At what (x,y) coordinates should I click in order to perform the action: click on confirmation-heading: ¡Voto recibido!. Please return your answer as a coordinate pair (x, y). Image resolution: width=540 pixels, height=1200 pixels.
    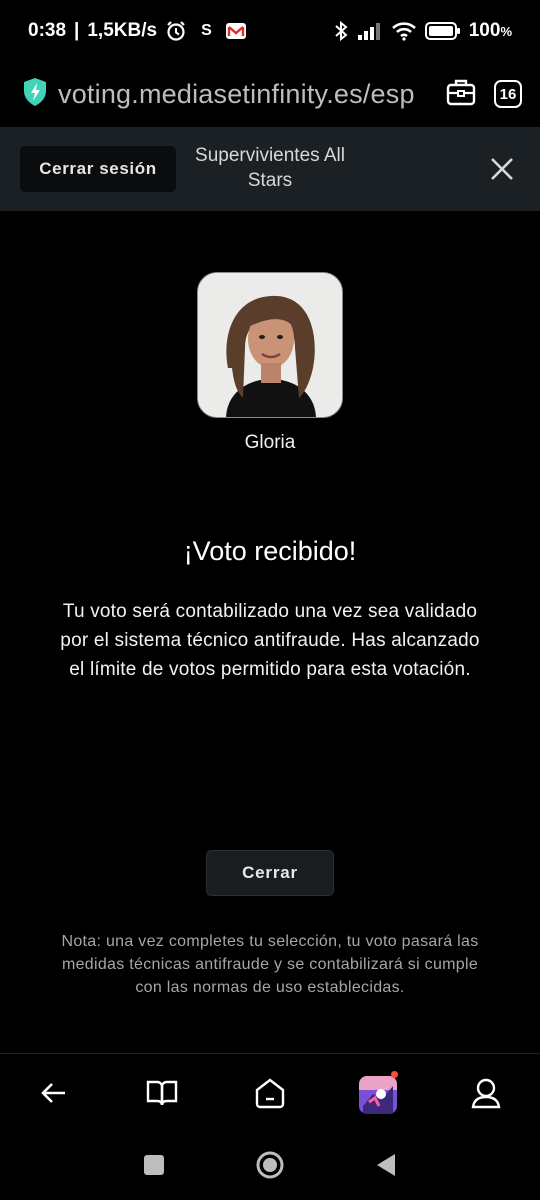
    Looking at the image, I should click on (270, 551).